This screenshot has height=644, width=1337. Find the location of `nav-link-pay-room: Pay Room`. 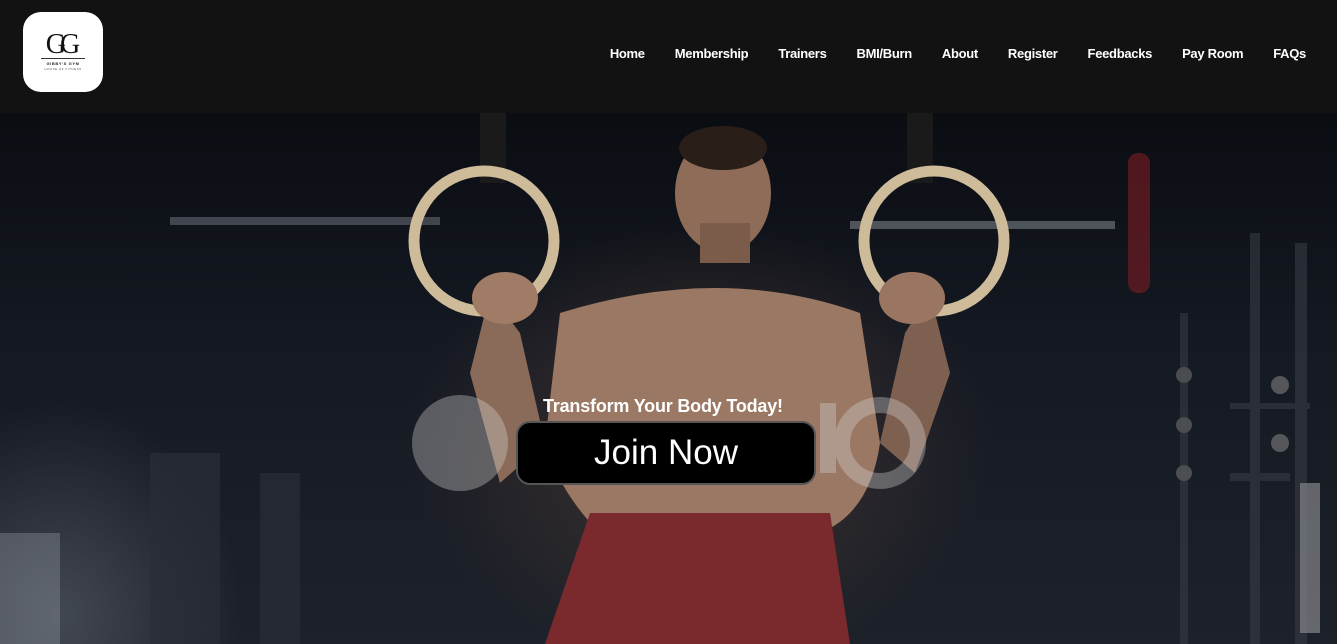

nav-link-pay-room: Pay Room is located at coordinates (1212, 53).